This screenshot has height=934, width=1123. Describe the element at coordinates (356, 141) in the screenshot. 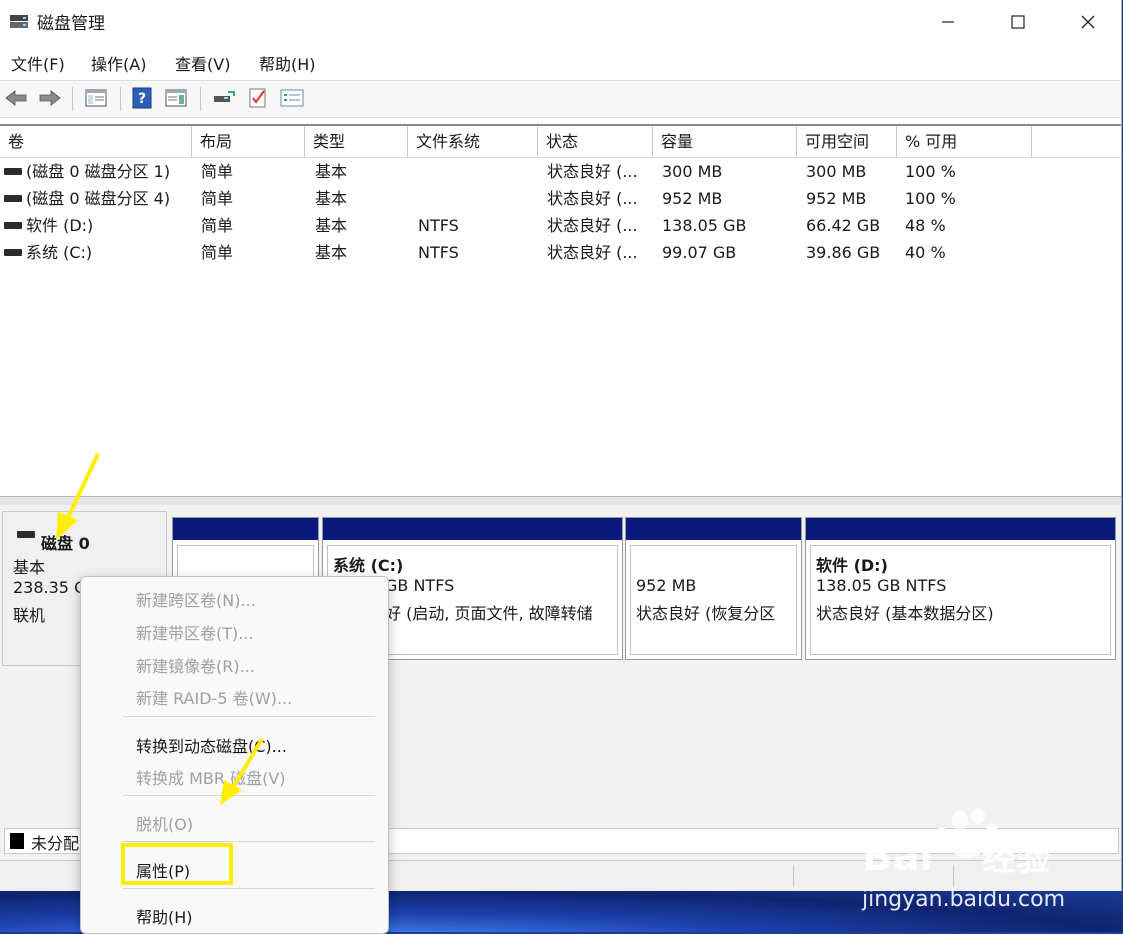

I see `column-header-type: 类型` at that location.